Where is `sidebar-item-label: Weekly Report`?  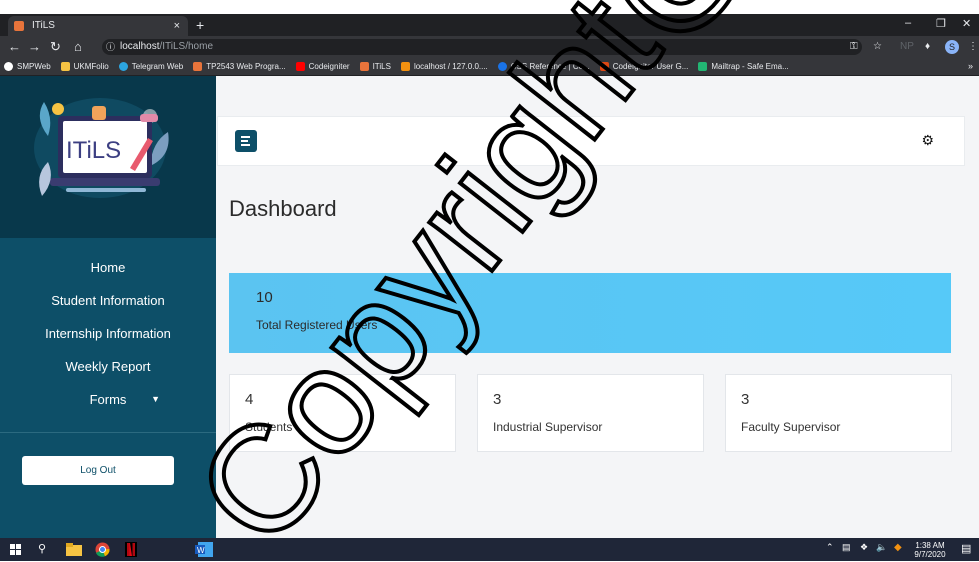
sidebar-item-label: Weekly Report is located at coordinates (108, 366).